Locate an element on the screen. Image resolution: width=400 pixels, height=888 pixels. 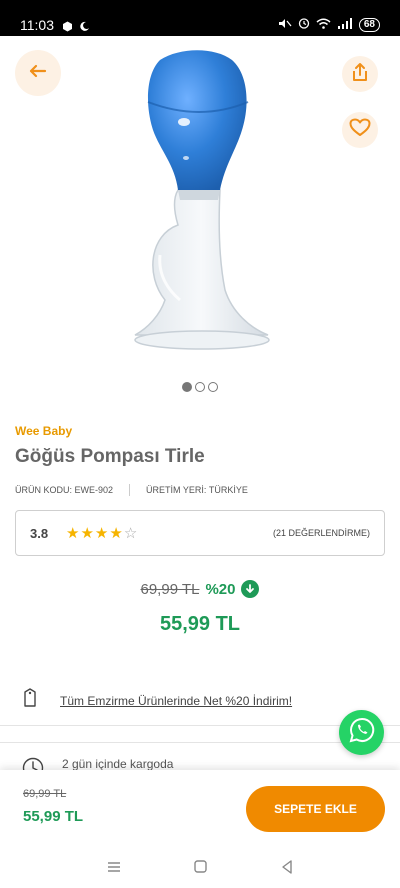
whatsapp-button is located at coordinates (361, 732).